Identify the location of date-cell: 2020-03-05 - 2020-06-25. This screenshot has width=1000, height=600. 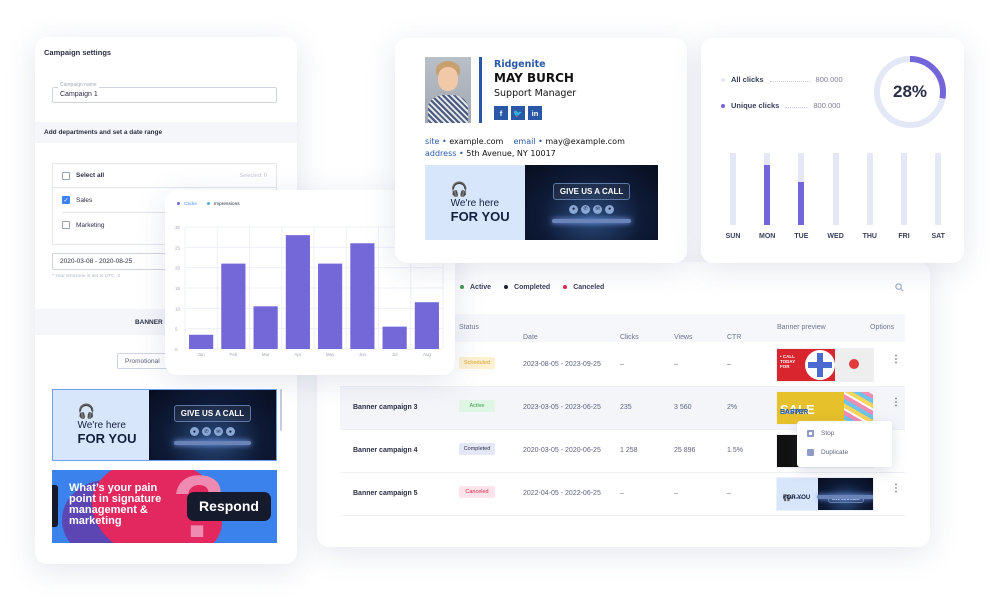
(562, 450).